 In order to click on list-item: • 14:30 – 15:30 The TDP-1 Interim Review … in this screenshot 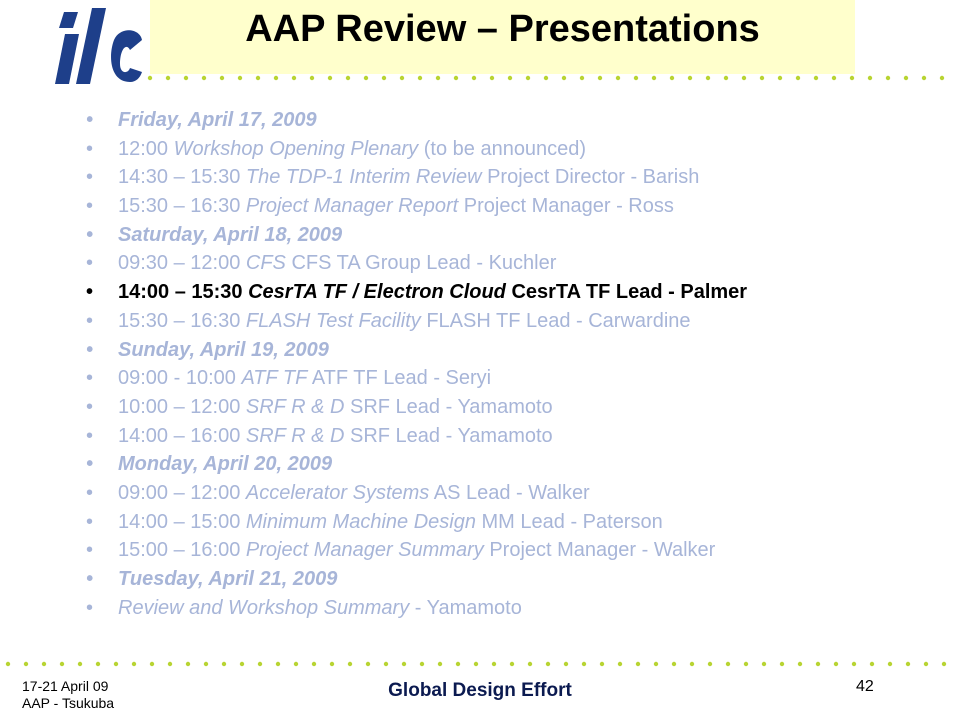, I will do `click(516, 177)`.